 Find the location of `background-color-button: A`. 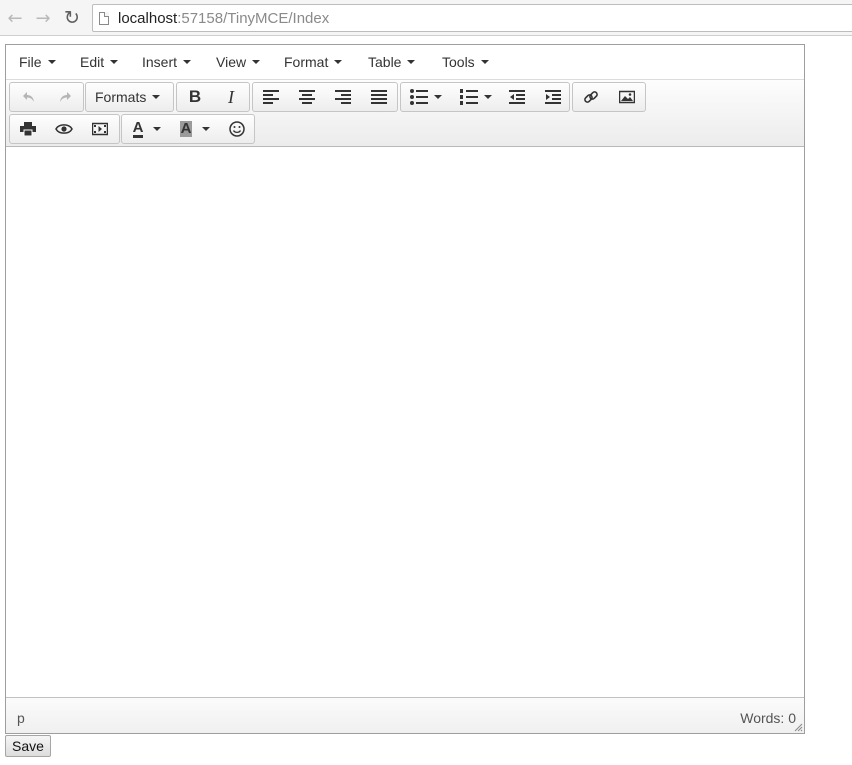

background-color-button: A is located at coordinates (195, 129).